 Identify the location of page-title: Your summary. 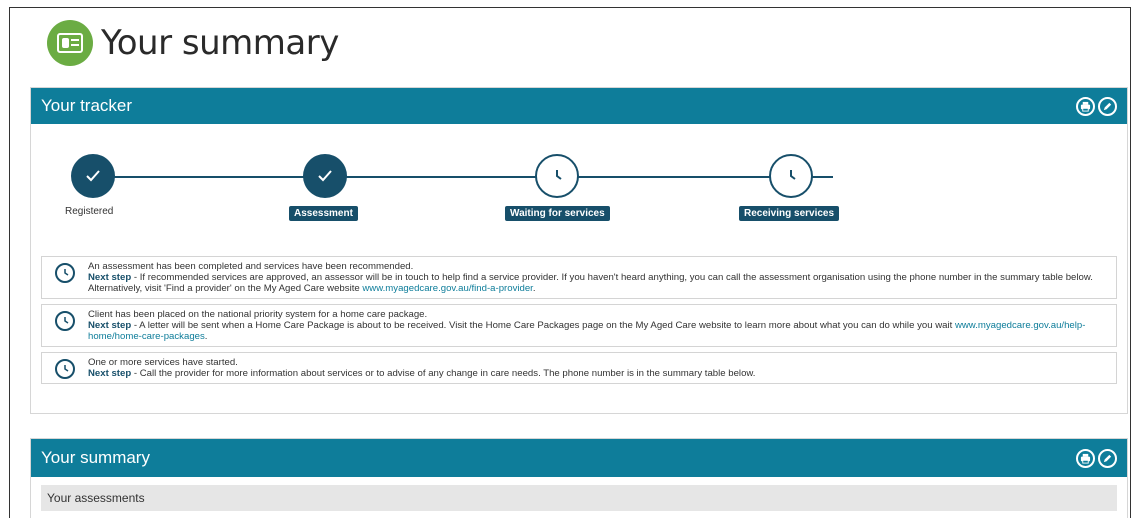
(220, 43).